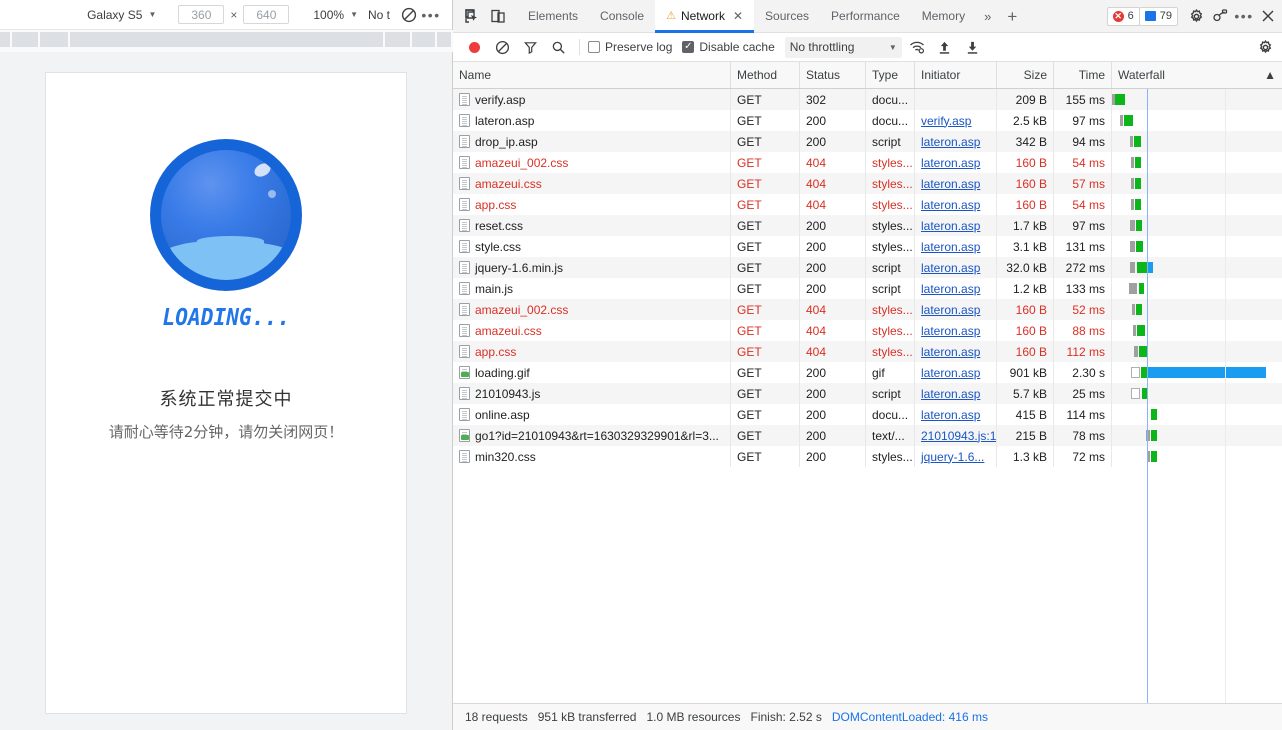  I want to click on table-row: verify.asp GET 302 docu... 209 B 155 ms, so click(867, 99).